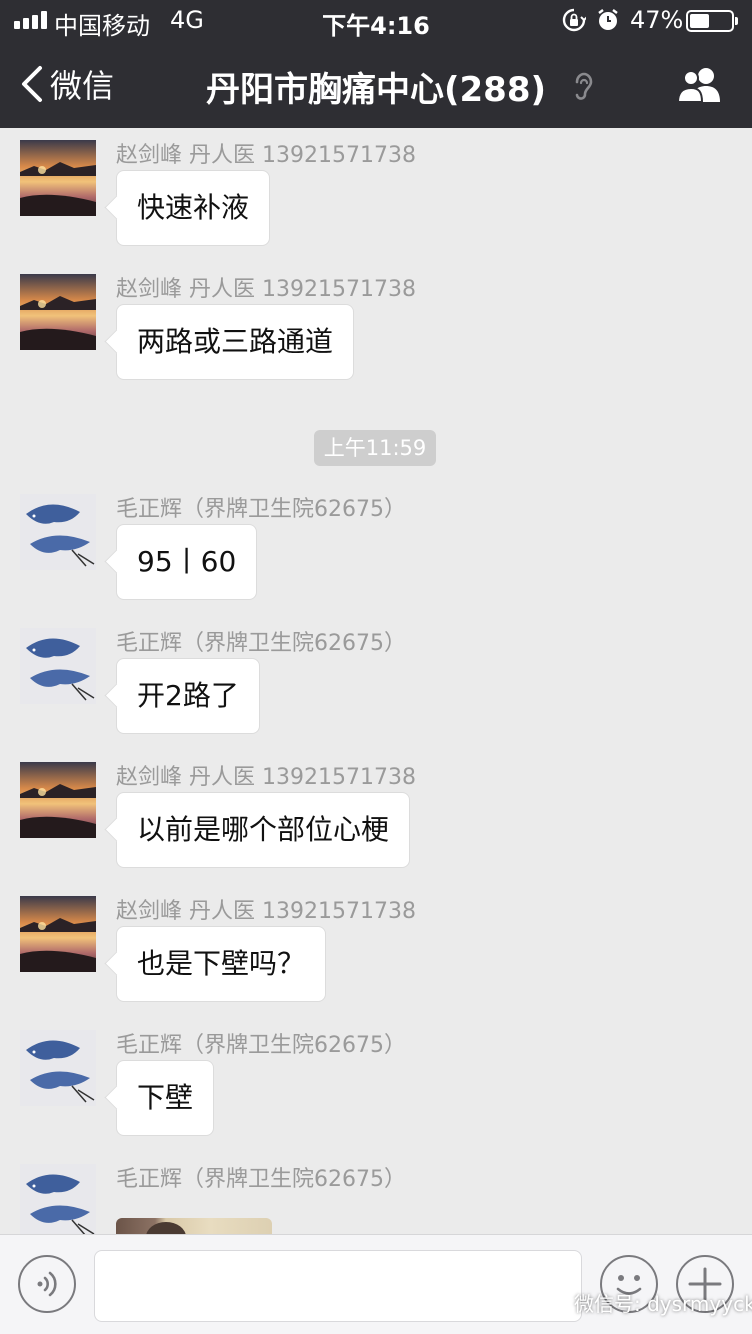 The height and width of the screenshot is (1334, 752). I want to click on voice-icon, so click(47, 1284).